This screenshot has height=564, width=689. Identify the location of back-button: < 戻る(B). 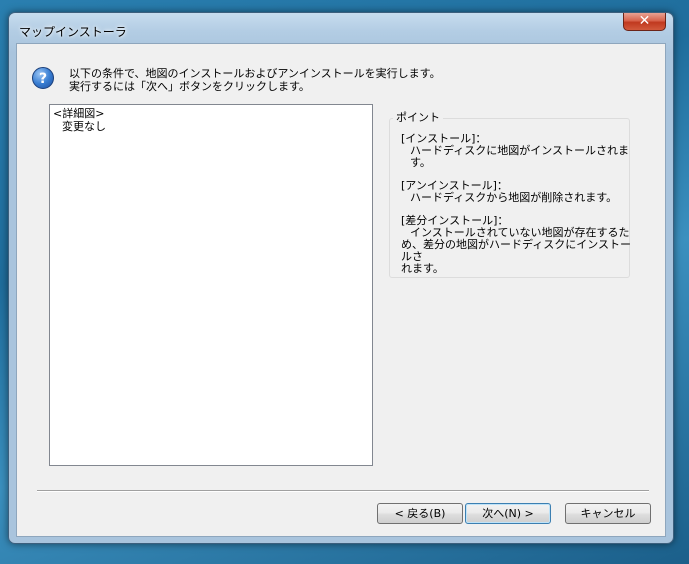
(420, 513).